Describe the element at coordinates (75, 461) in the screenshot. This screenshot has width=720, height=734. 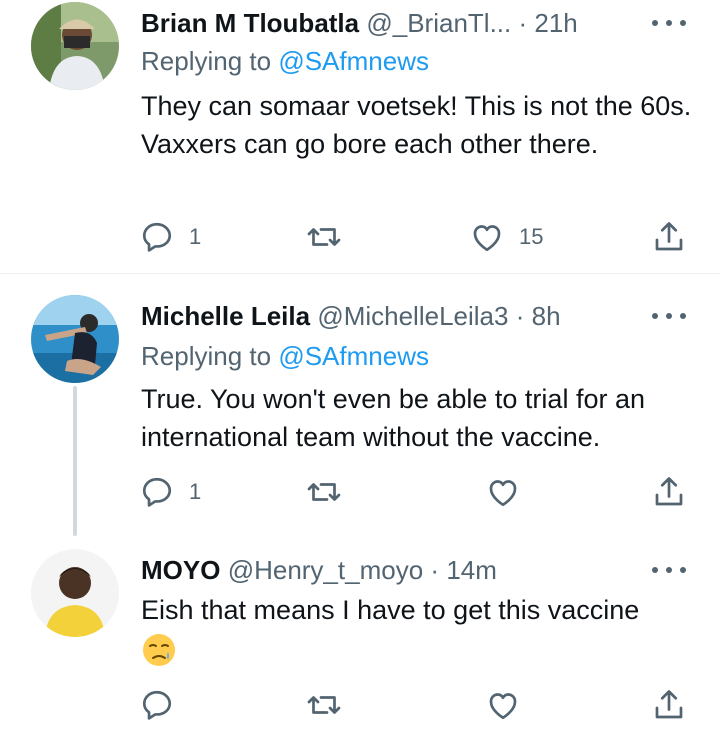
I see `thread-line` at that location.